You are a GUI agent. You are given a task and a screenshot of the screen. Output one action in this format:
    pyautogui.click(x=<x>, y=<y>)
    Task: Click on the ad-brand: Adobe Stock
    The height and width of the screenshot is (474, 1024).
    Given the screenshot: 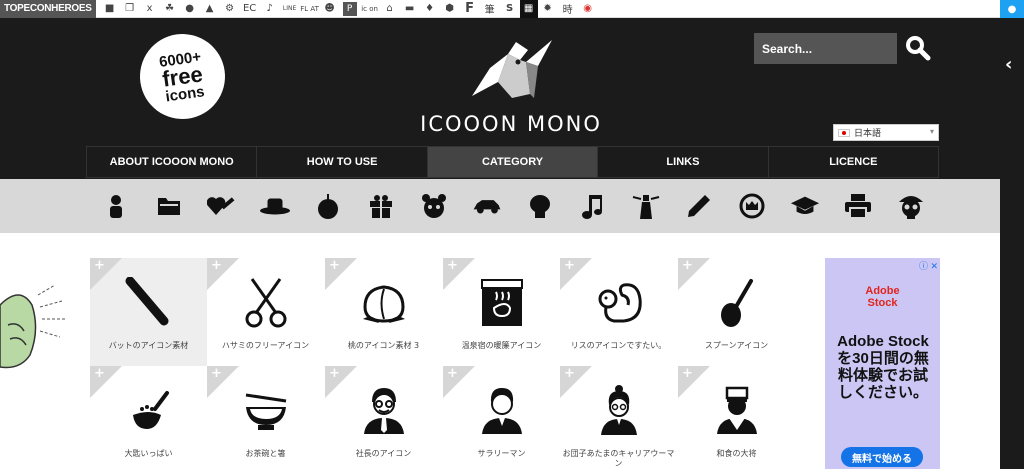 What is the action you would take?
    pyautogui.click(x=882, y=297)
    